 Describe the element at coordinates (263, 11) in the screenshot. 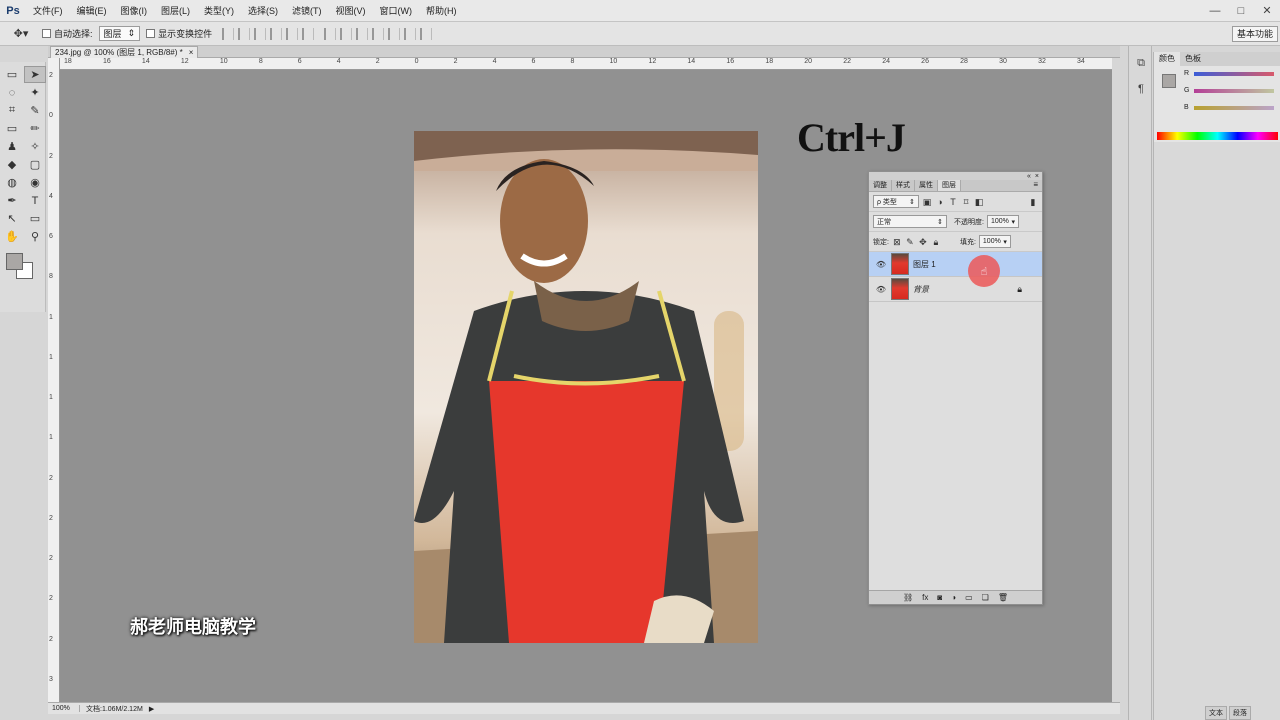

I see `menu-select: 选择(S)` at that location.